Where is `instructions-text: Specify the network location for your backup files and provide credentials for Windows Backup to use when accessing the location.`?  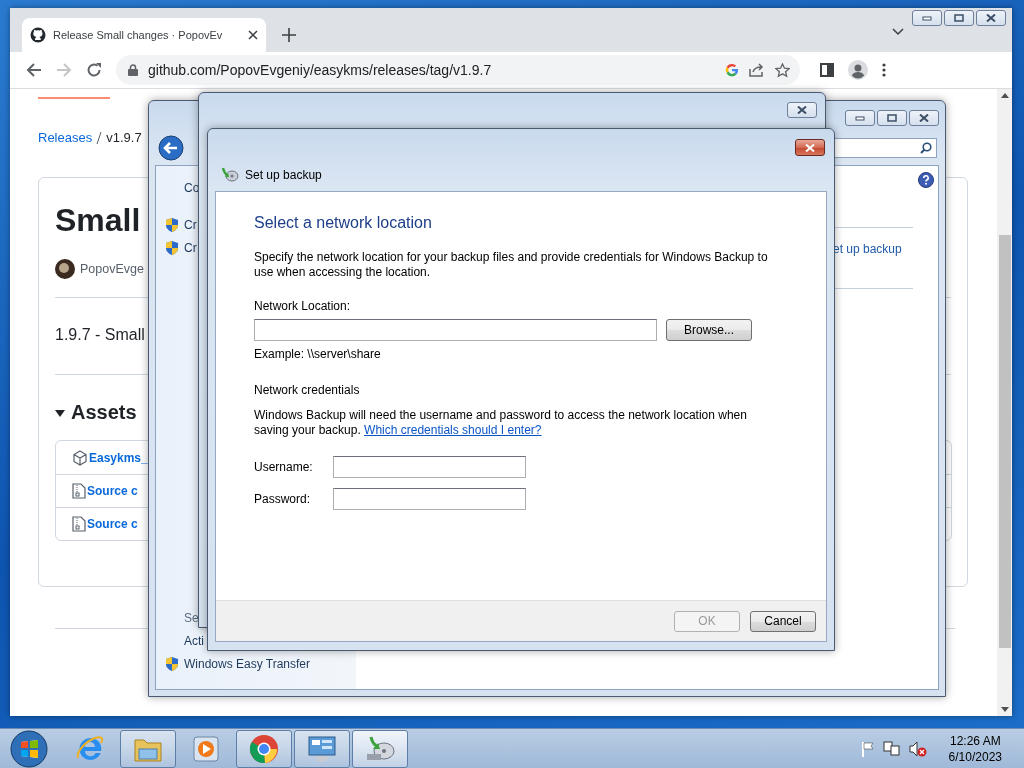 instructions-text: Specify the network location for your backup files and provide credentials for Windows Backup to use when accessing the location. is located at coordinates (511, 265).